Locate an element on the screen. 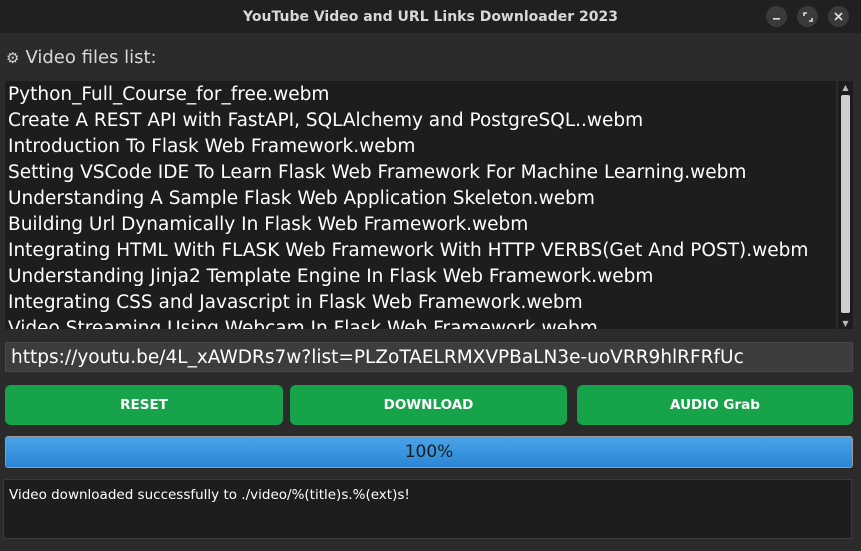  list-scrollbar: ▲ ▼ is located at coordinates (845, 205).